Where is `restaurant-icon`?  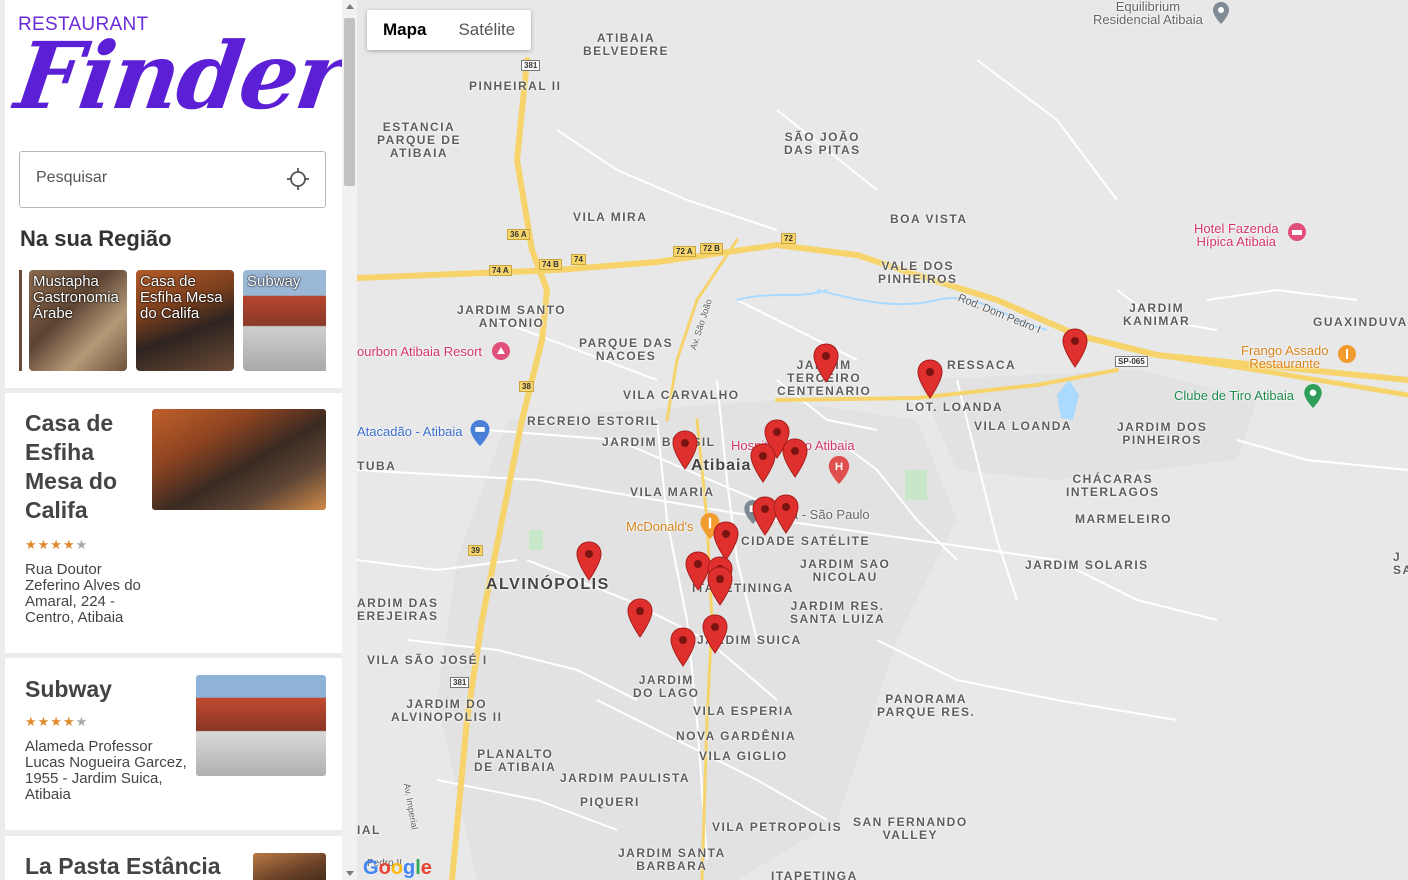 restaurant-icon is located at coordinates (1347, 354).